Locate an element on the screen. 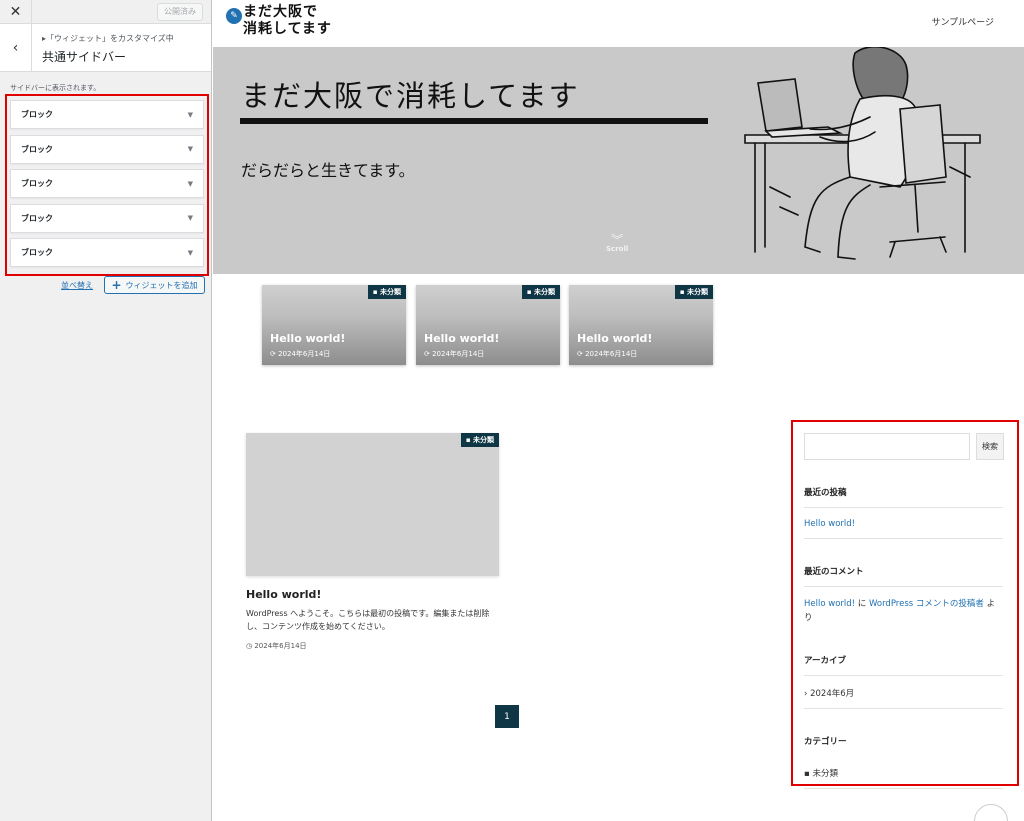 This screenshot has height=821, width=1024. customizer-topbar: ✕ 公開済み is located at coordinates (105, 12).